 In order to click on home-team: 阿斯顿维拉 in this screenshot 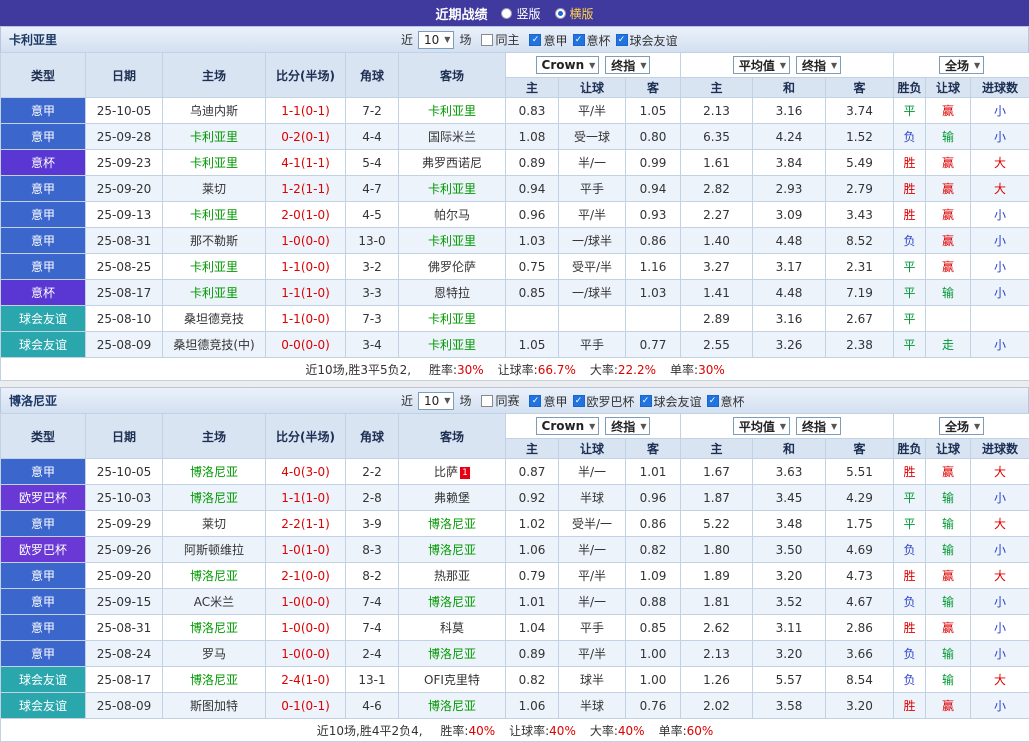, I will do `click(214, 550)`.